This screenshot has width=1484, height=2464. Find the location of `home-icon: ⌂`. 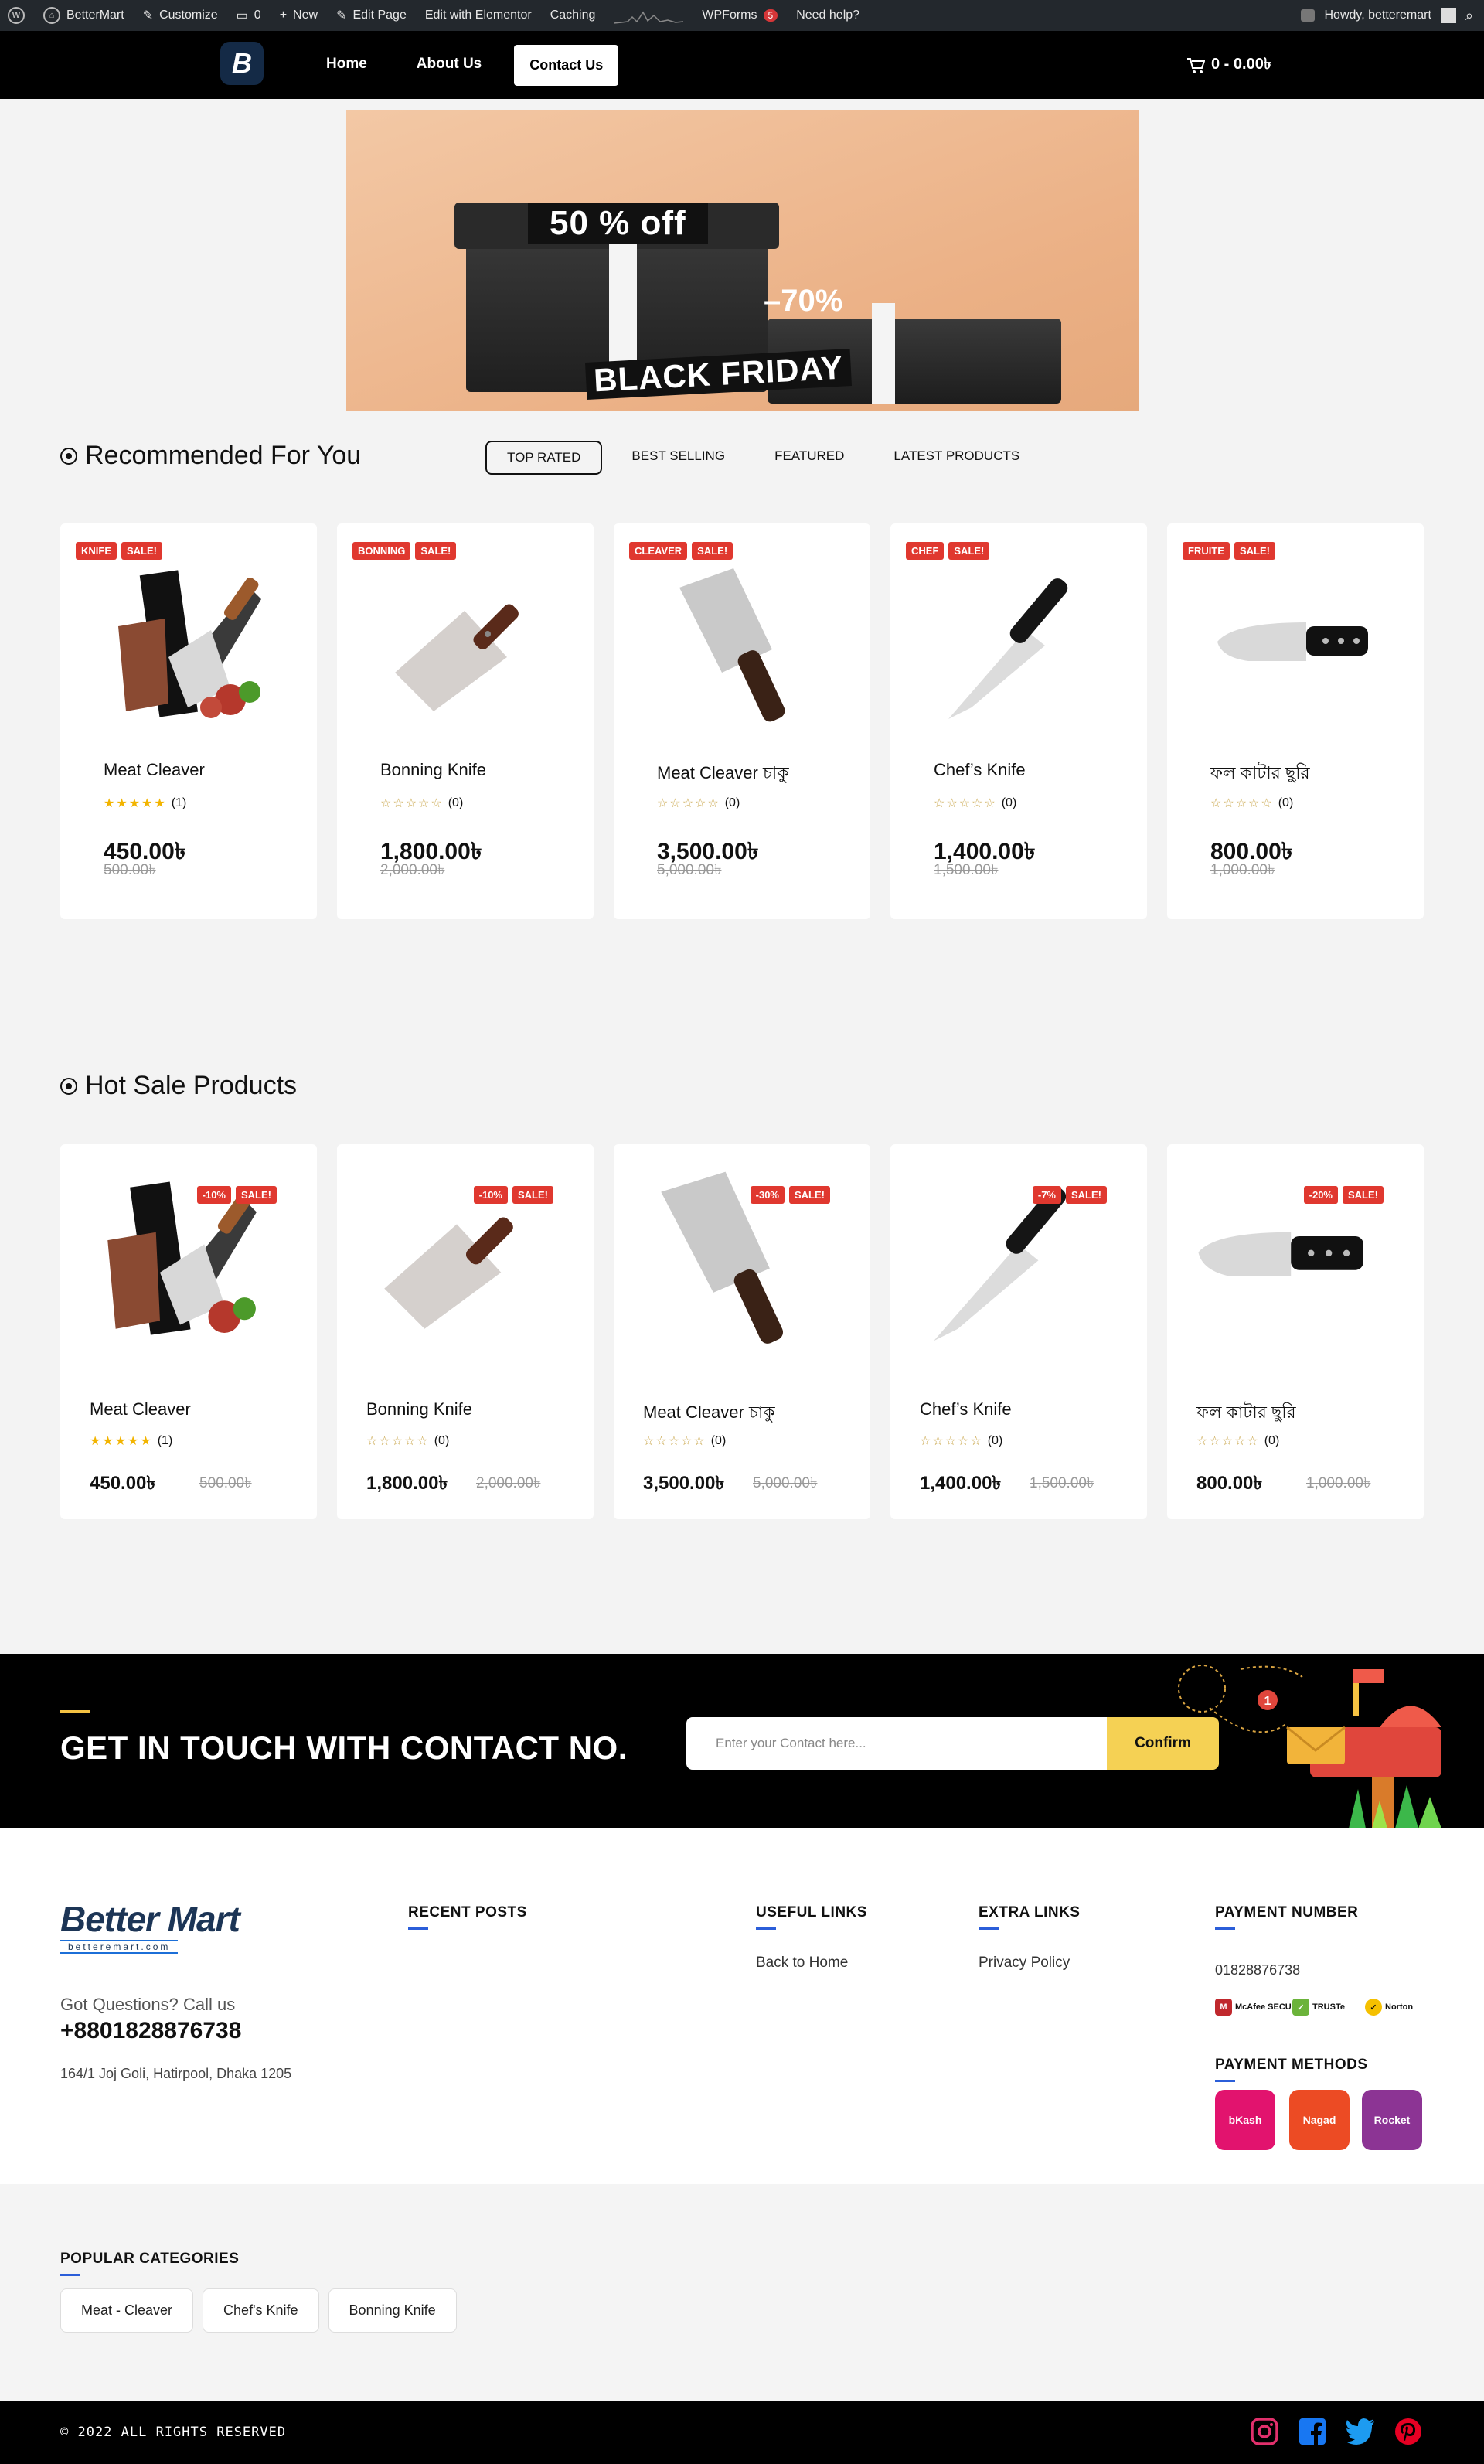

home-icon: ⌂ is located at coordinates (51, 15).